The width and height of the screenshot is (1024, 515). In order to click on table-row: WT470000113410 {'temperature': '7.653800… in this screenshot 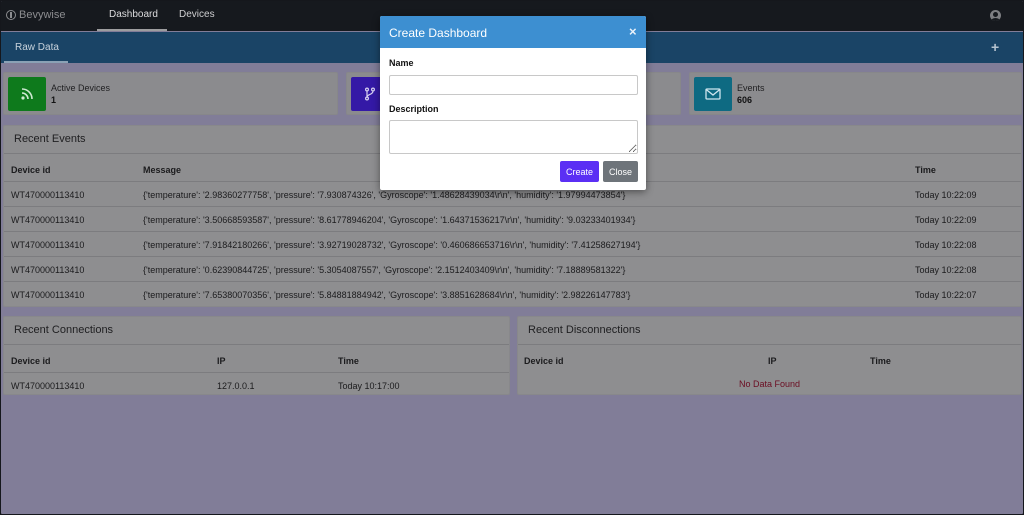, I will do `click(512, 293)`.